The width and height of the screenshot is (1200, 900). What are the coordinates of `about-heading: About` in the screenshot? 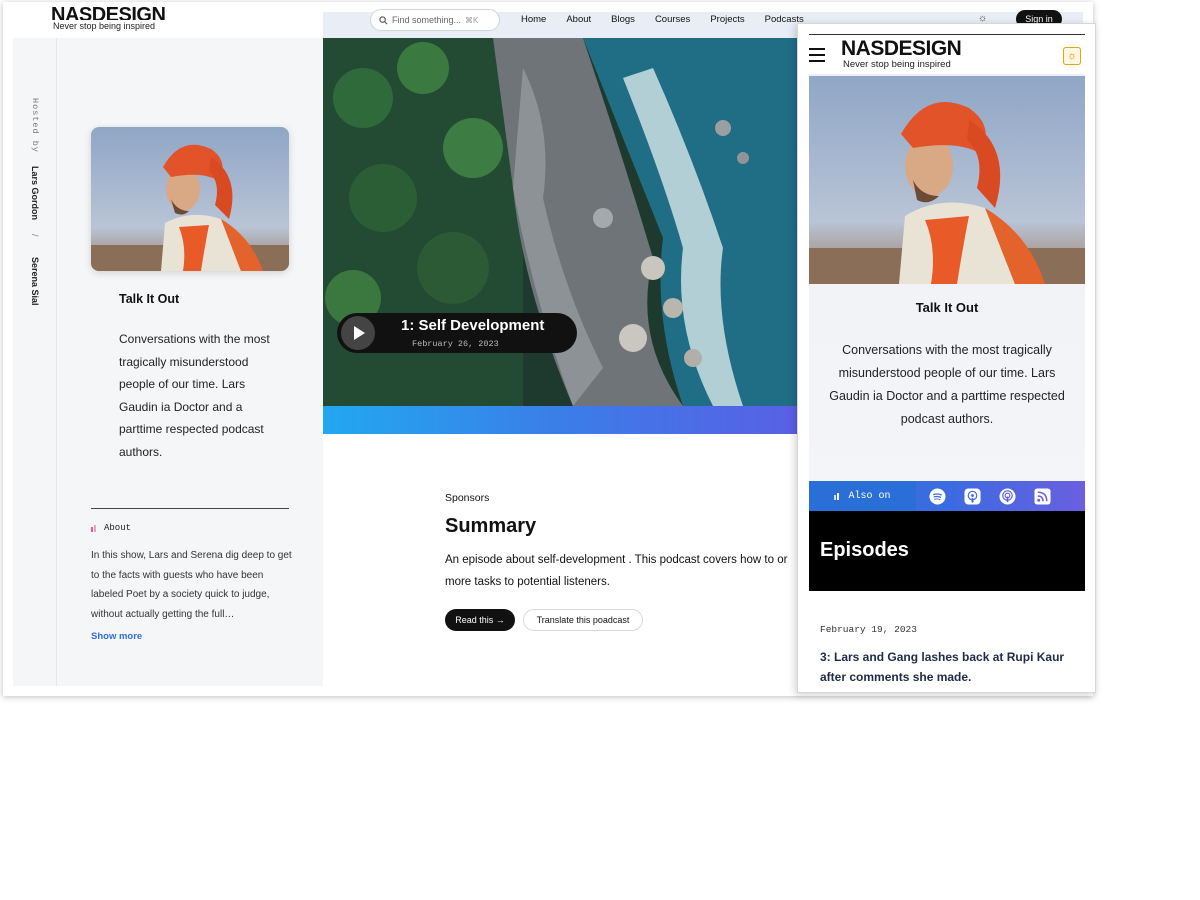 It's located at (111, 528).